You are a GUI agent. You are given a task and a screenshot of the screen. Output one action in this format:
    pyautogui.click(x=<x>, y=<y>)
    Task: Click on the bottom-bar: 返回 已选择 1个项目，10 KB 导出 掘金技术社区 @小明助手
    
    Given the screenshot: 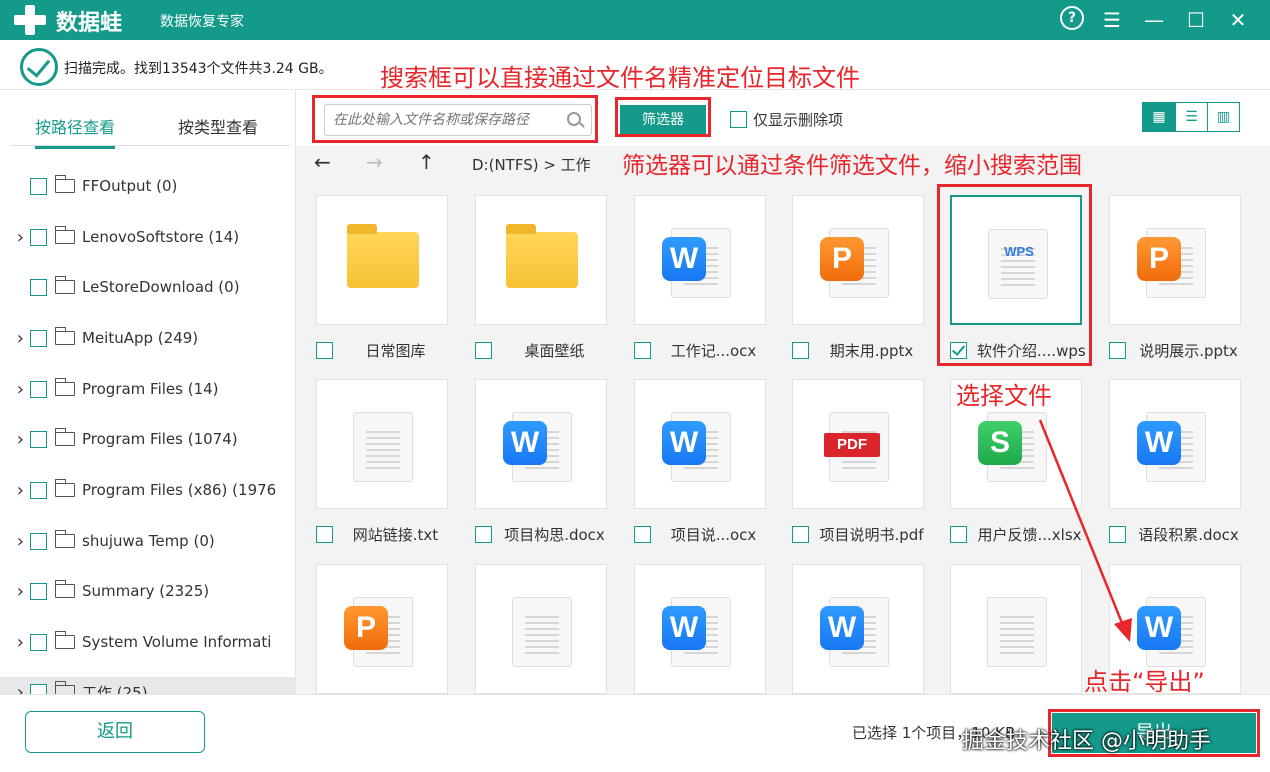 What is the action you would take?
    pyautogui.click(x=635, y=733)
    